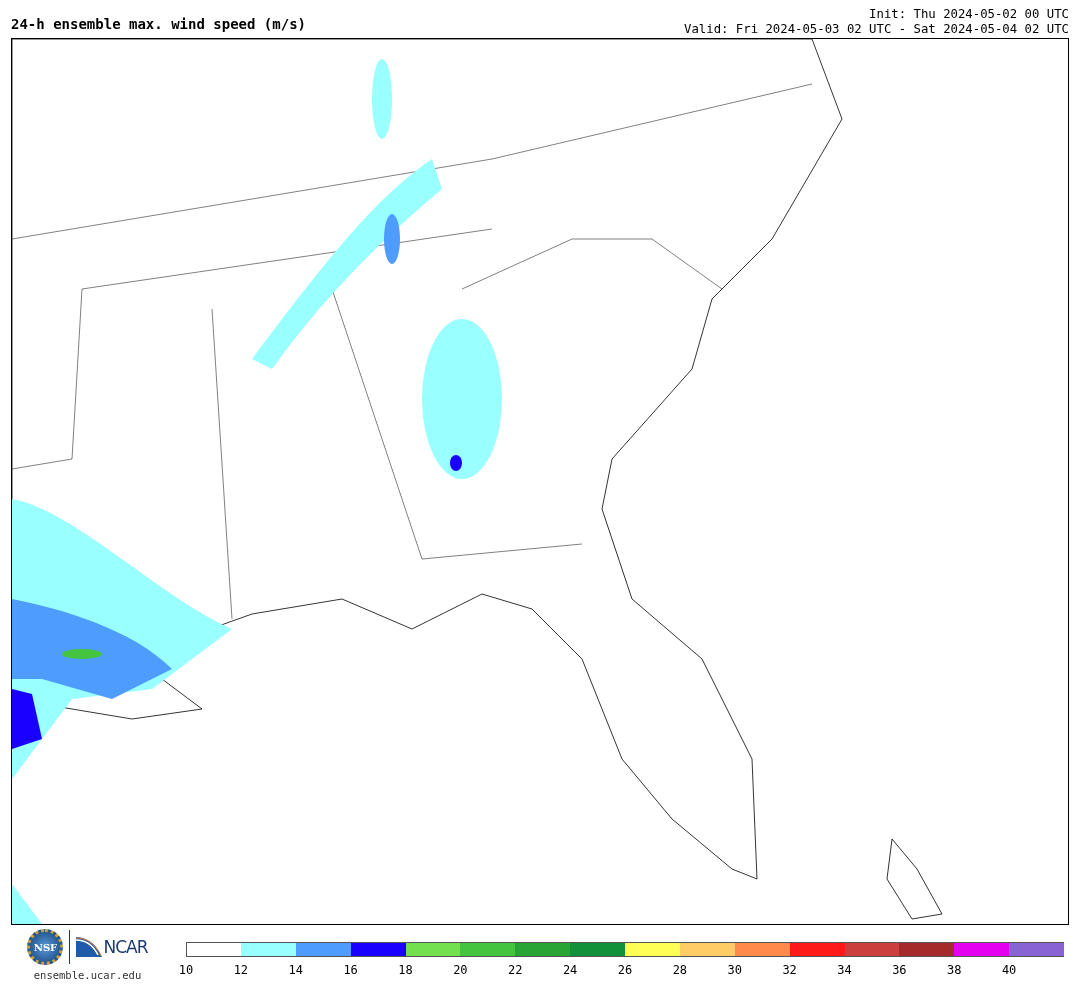 This screenshot has height=988, width=1080. Describe the element at coordinates (789, 970) in the screenshot. I see `tick-label: 32` at that location.